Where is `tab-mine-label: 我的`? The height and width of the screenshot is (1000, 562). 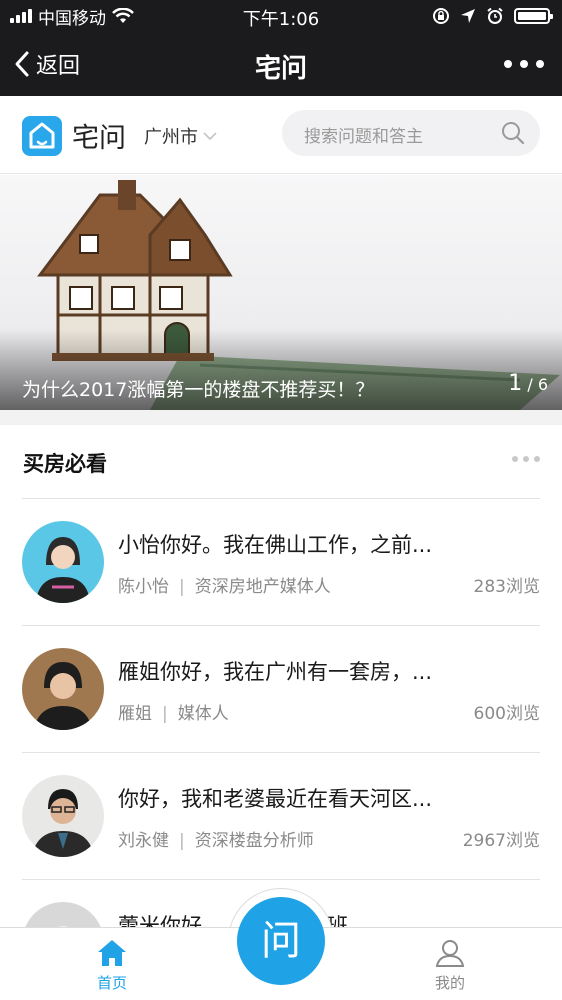
tab-mine-label: 我的 is located at coordinates (449, 983).